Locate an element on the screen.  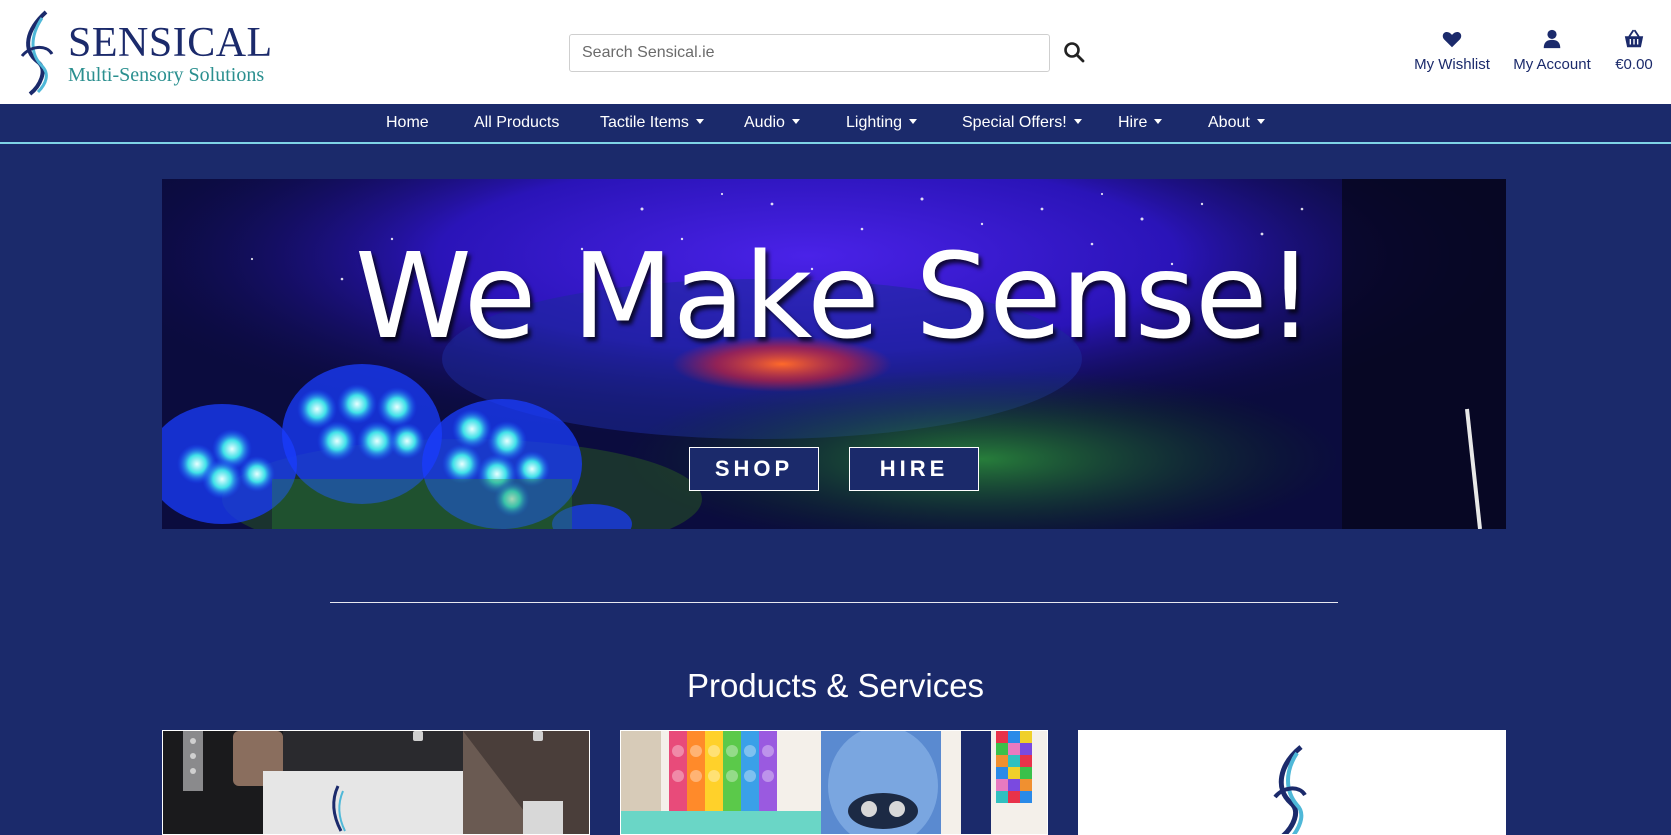
product-card-sensical is located at coordinates (1292, 782).